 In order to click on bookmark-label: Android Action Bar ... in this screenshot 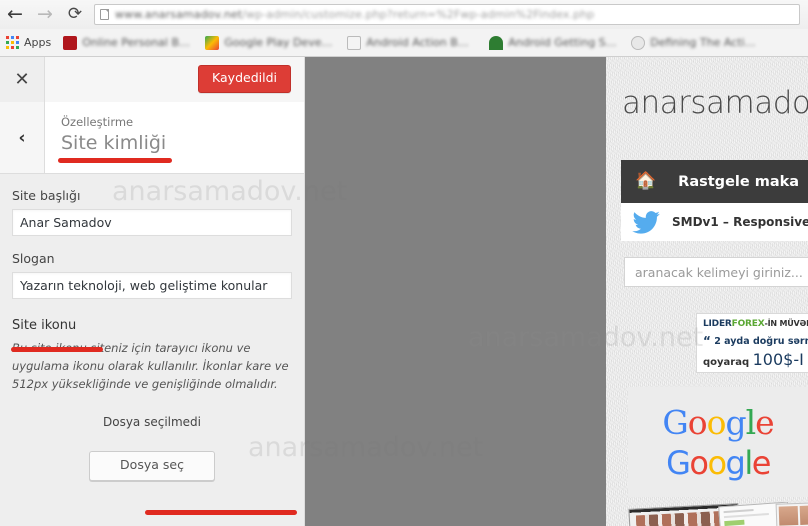, I will do `click(421, 42)`.